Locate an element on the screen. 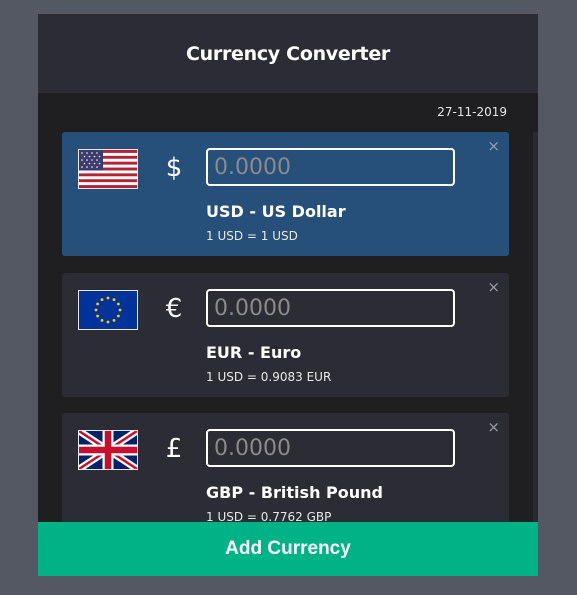  amount-input-usd is located at coordinates (330, 167).